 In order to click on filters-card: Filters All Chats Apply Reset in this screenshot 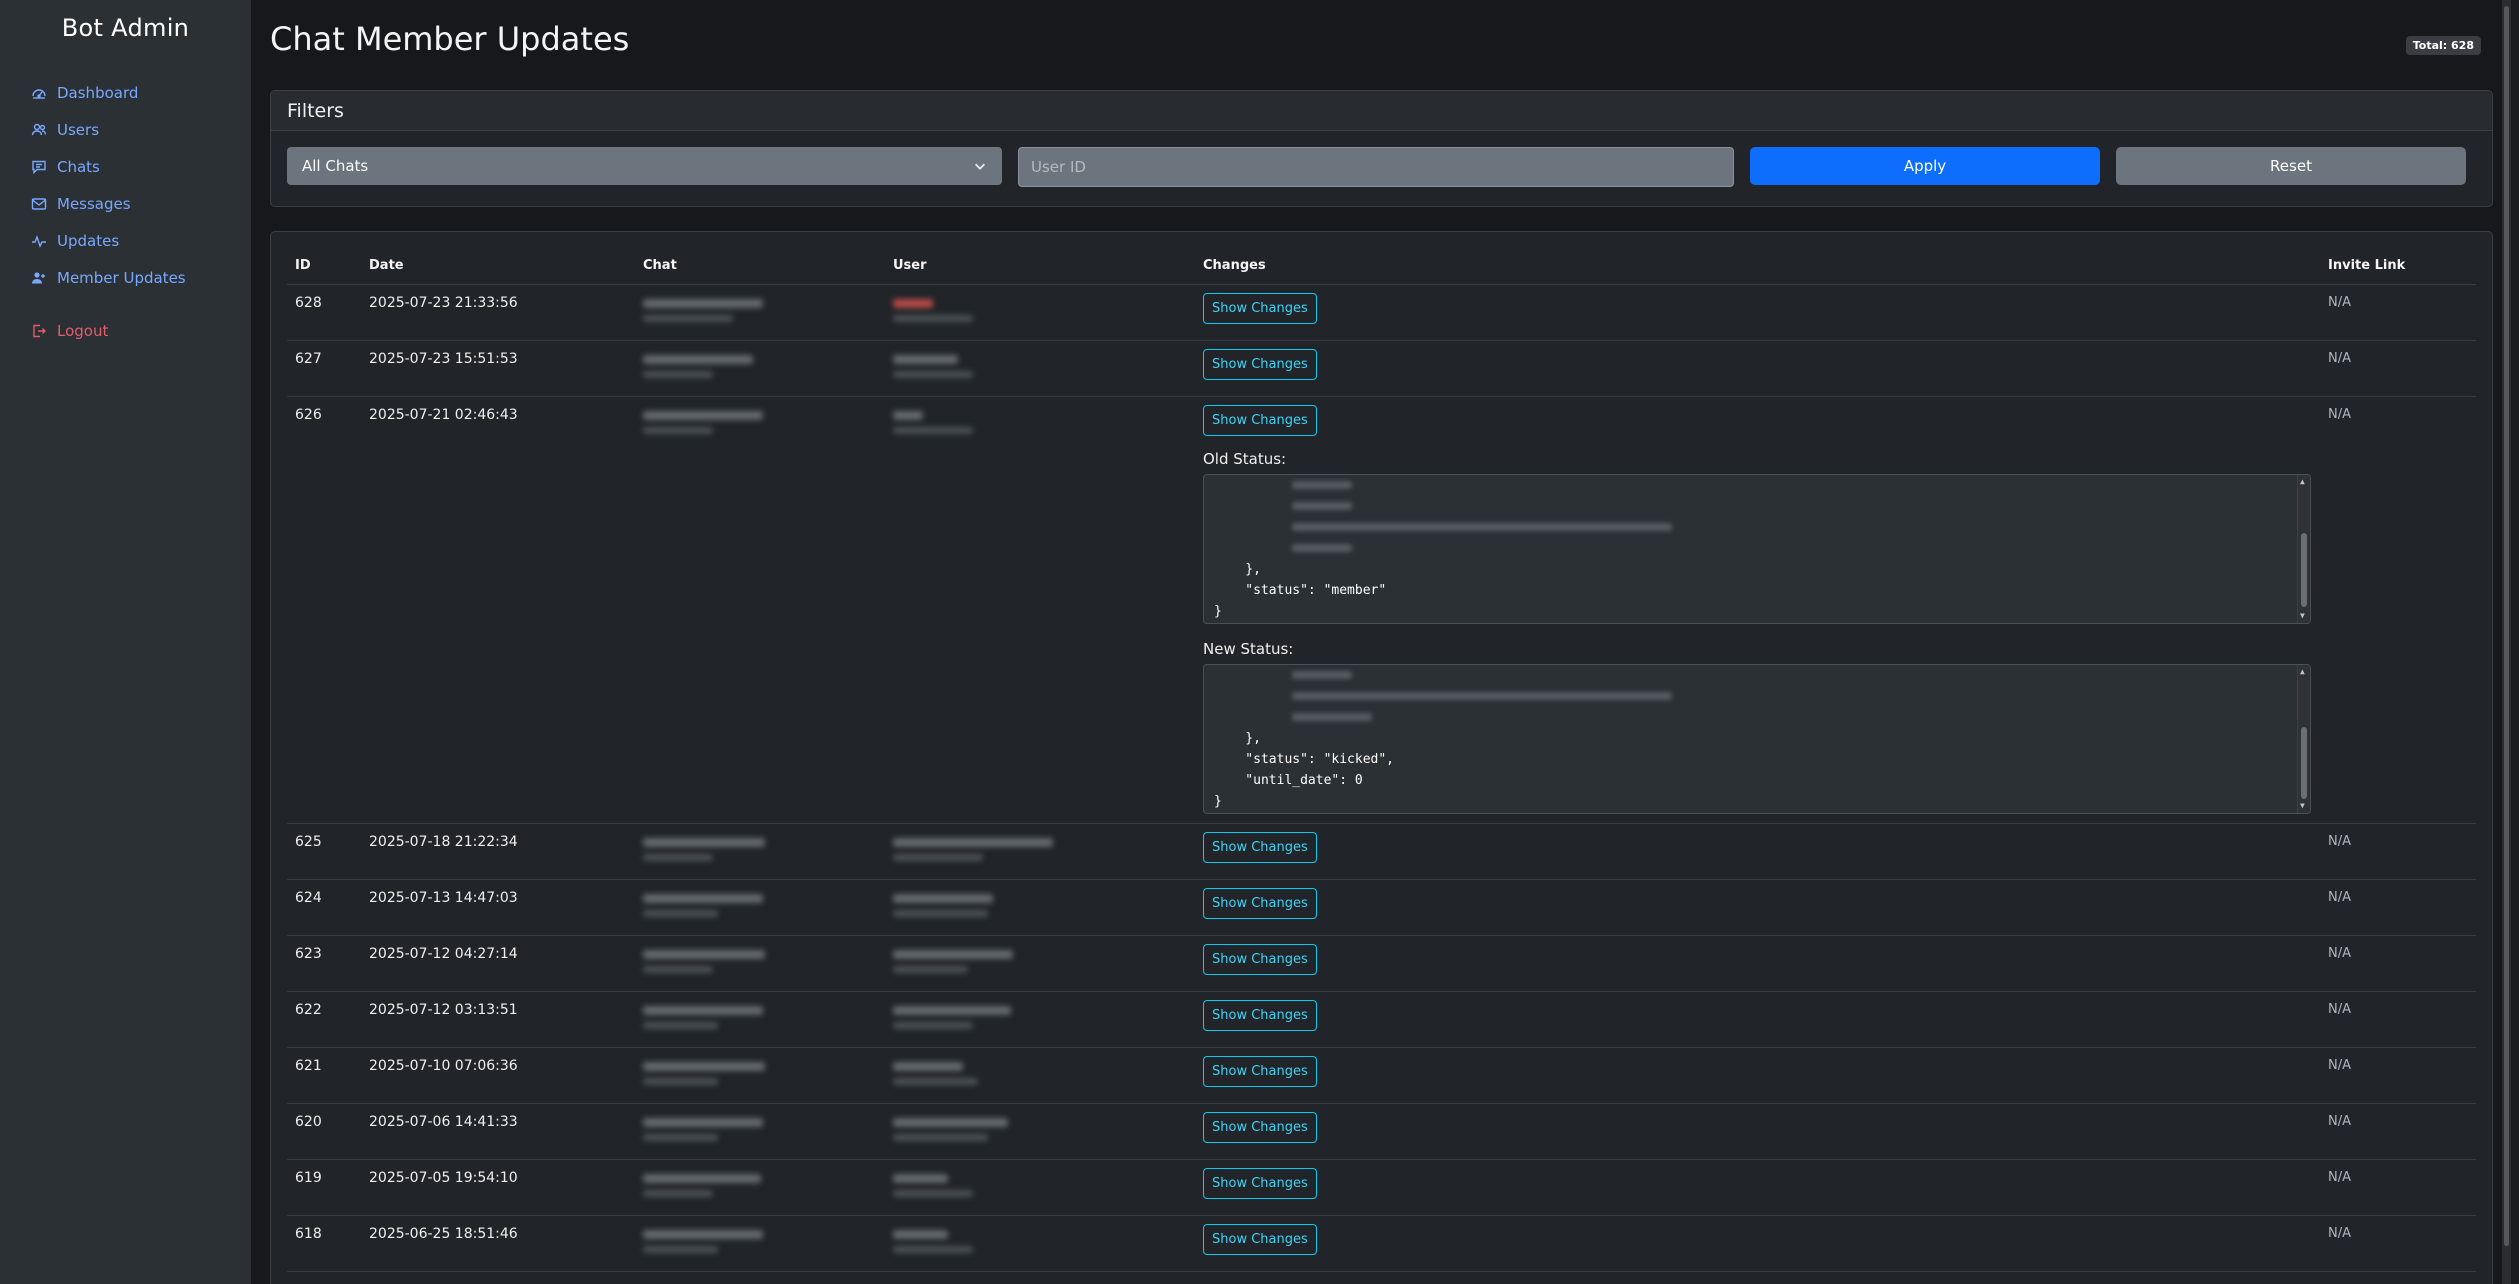, I will do `click(1381, 148)`.